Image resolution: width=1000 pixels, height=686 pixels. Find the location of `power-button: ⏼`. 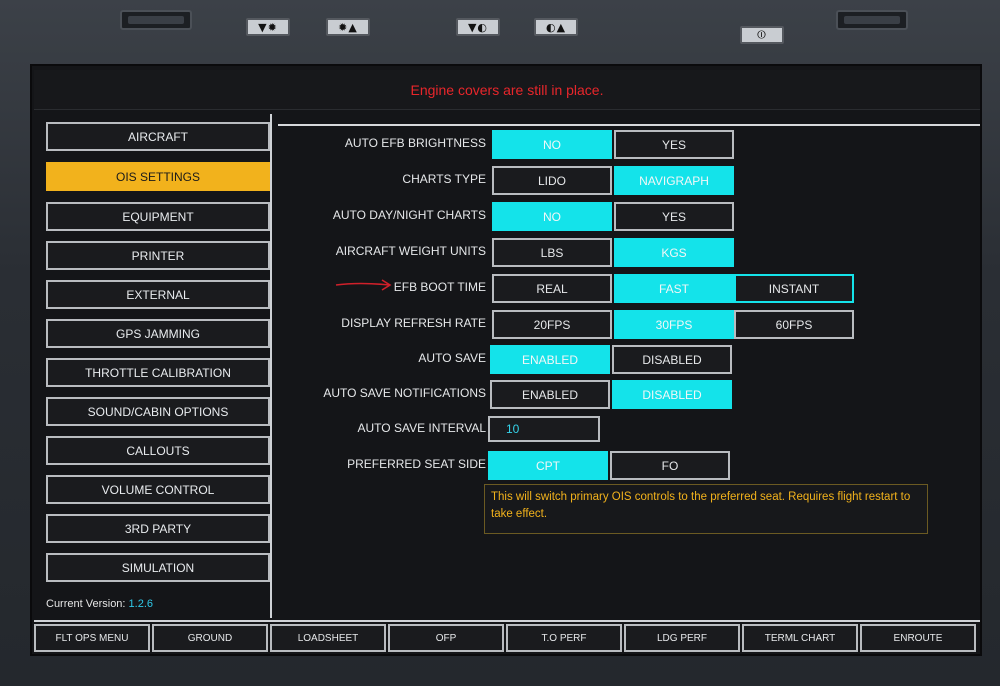

power-button: ⏼ is located at coordinates (762, 35).